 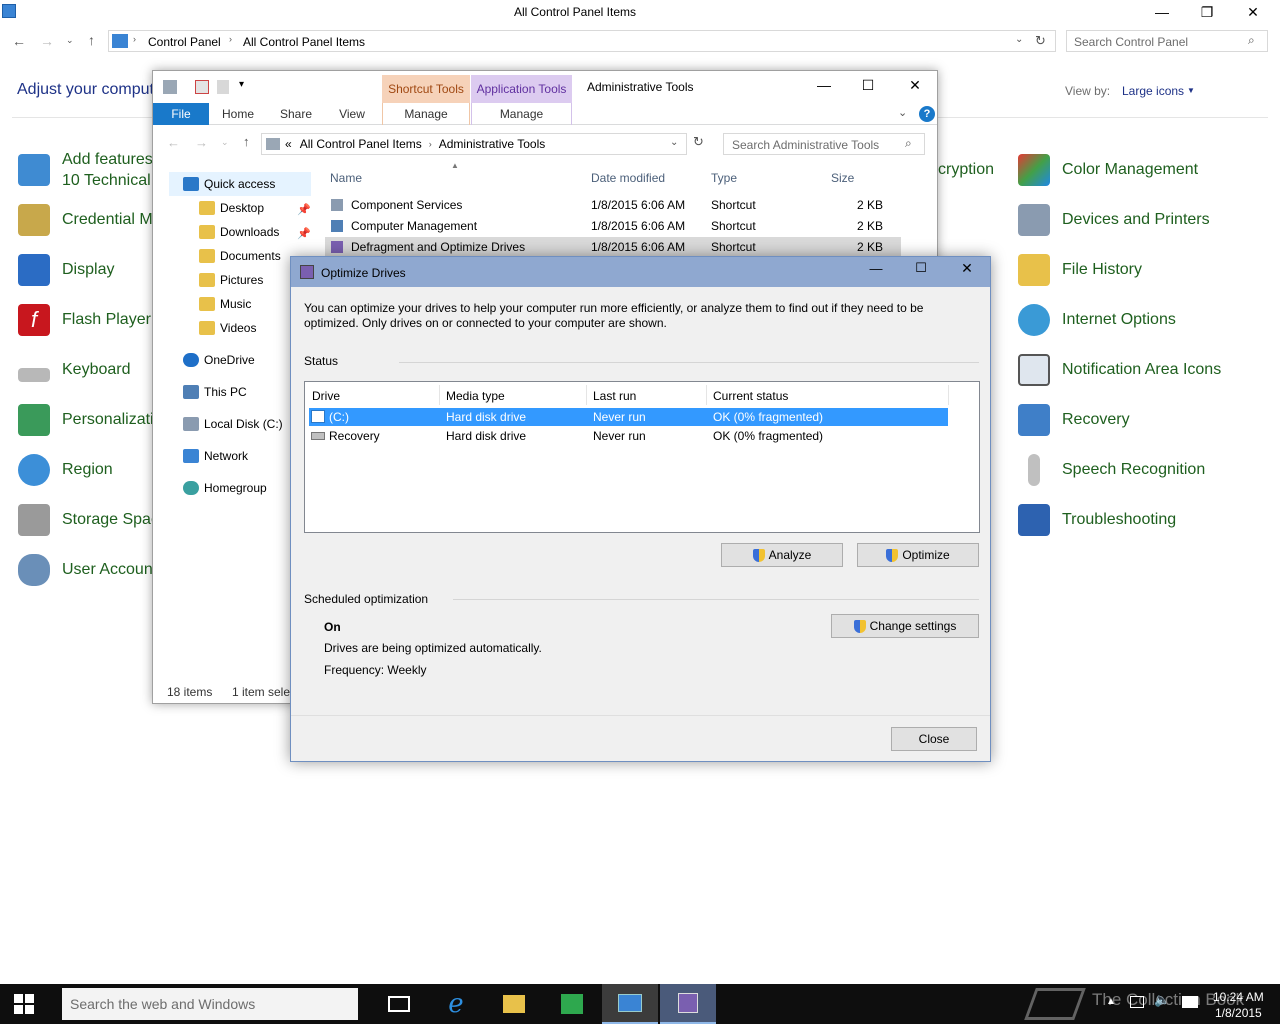 What do you see at coordinates (231, 280) in the screenshot?
I see `nav-pictures: Pictures` at bounding box center [231, 280].